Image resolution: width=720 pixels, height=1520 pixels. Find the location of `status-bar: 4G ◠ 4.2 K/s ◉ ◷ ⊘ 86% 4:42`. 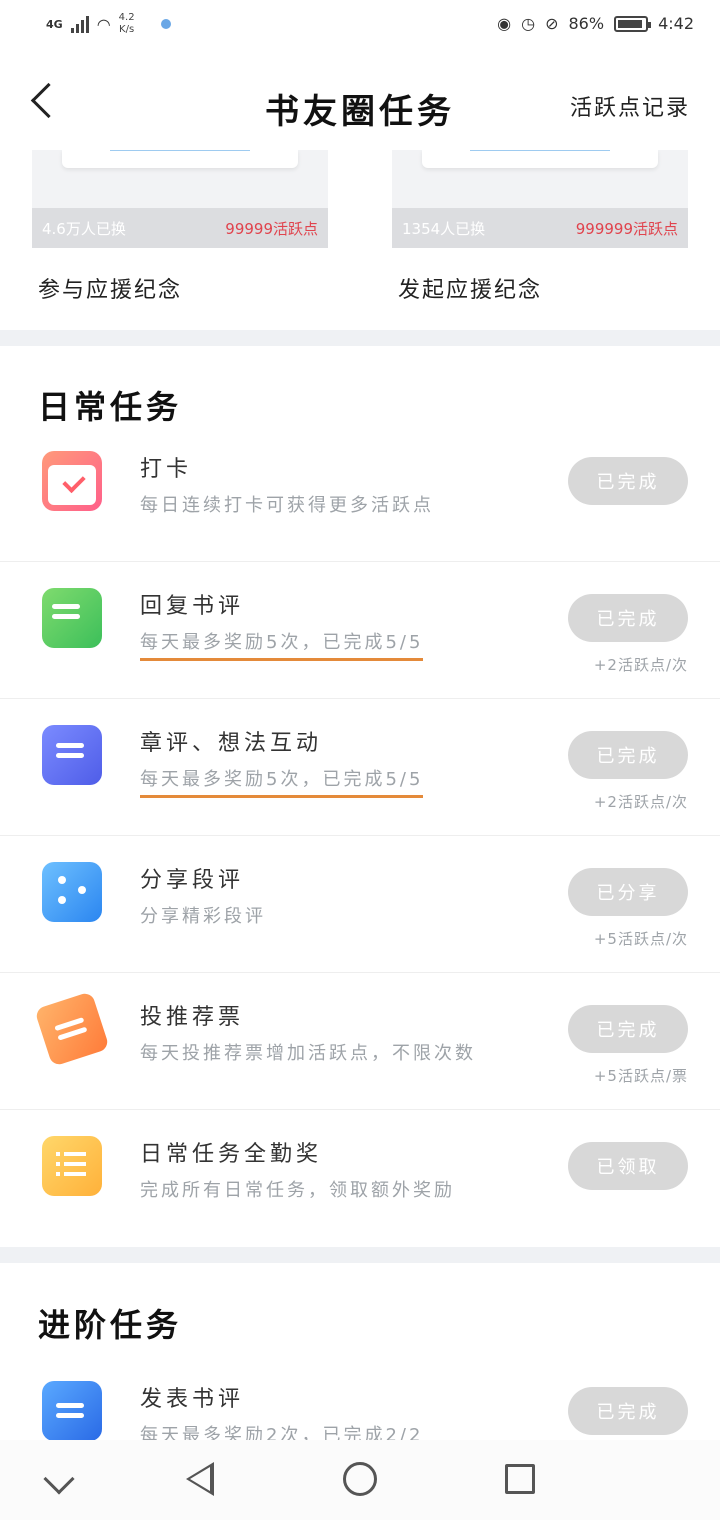

status-bar: 4G ◠ 4.2 K/s ◉ ◷ ⊘ 86% 4:42 is located at coordinates (360, 28).